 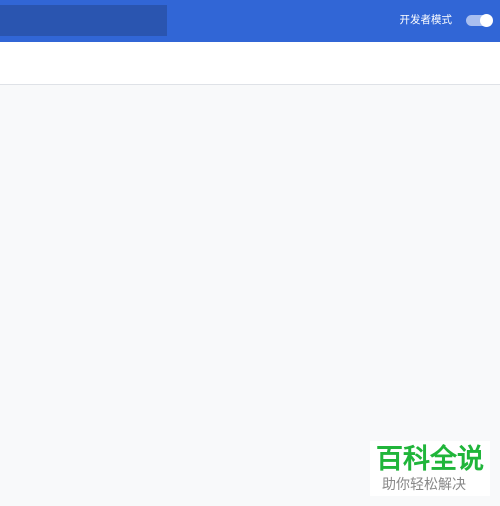 I want to click on developer-mode-label: 开发者模式, so click(x=426, y=20).